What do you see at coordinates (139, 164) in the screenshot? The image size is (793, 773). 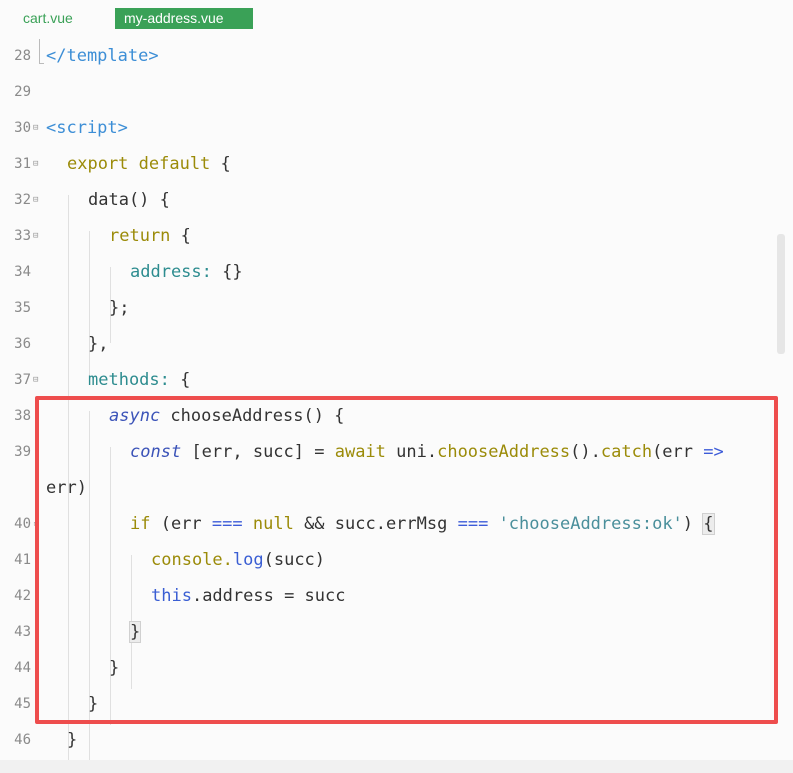 I see `keyword: export default` at bounding box center [139, 164].